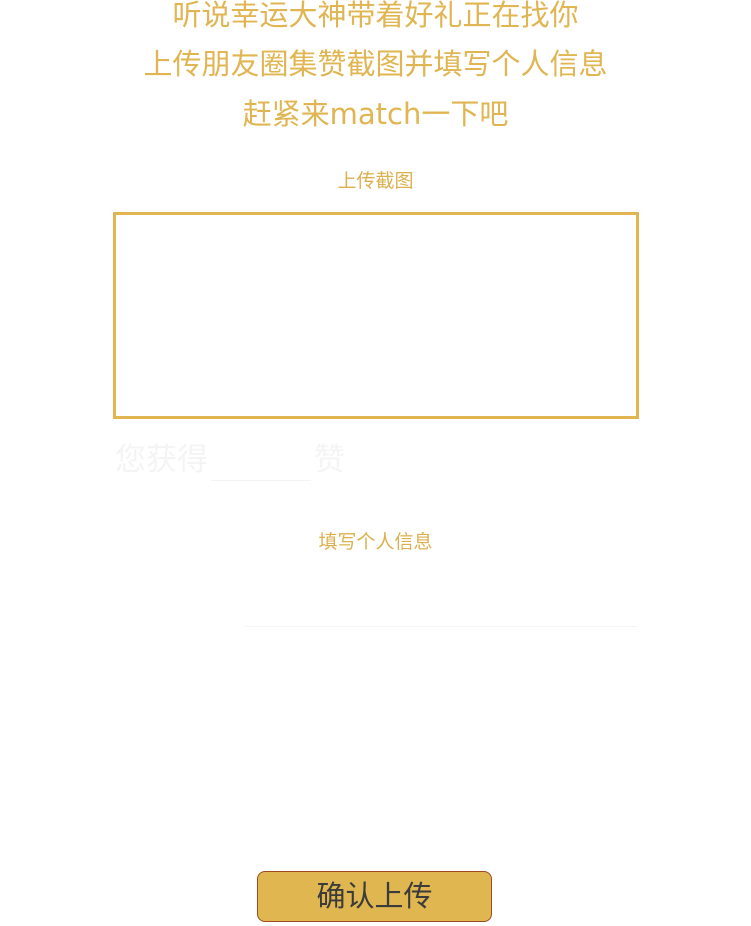 This screenshot has height=926, width=751. Describe the element at coordinates (441, 608) in the screenshot. I see `personal-info-input` at that location.